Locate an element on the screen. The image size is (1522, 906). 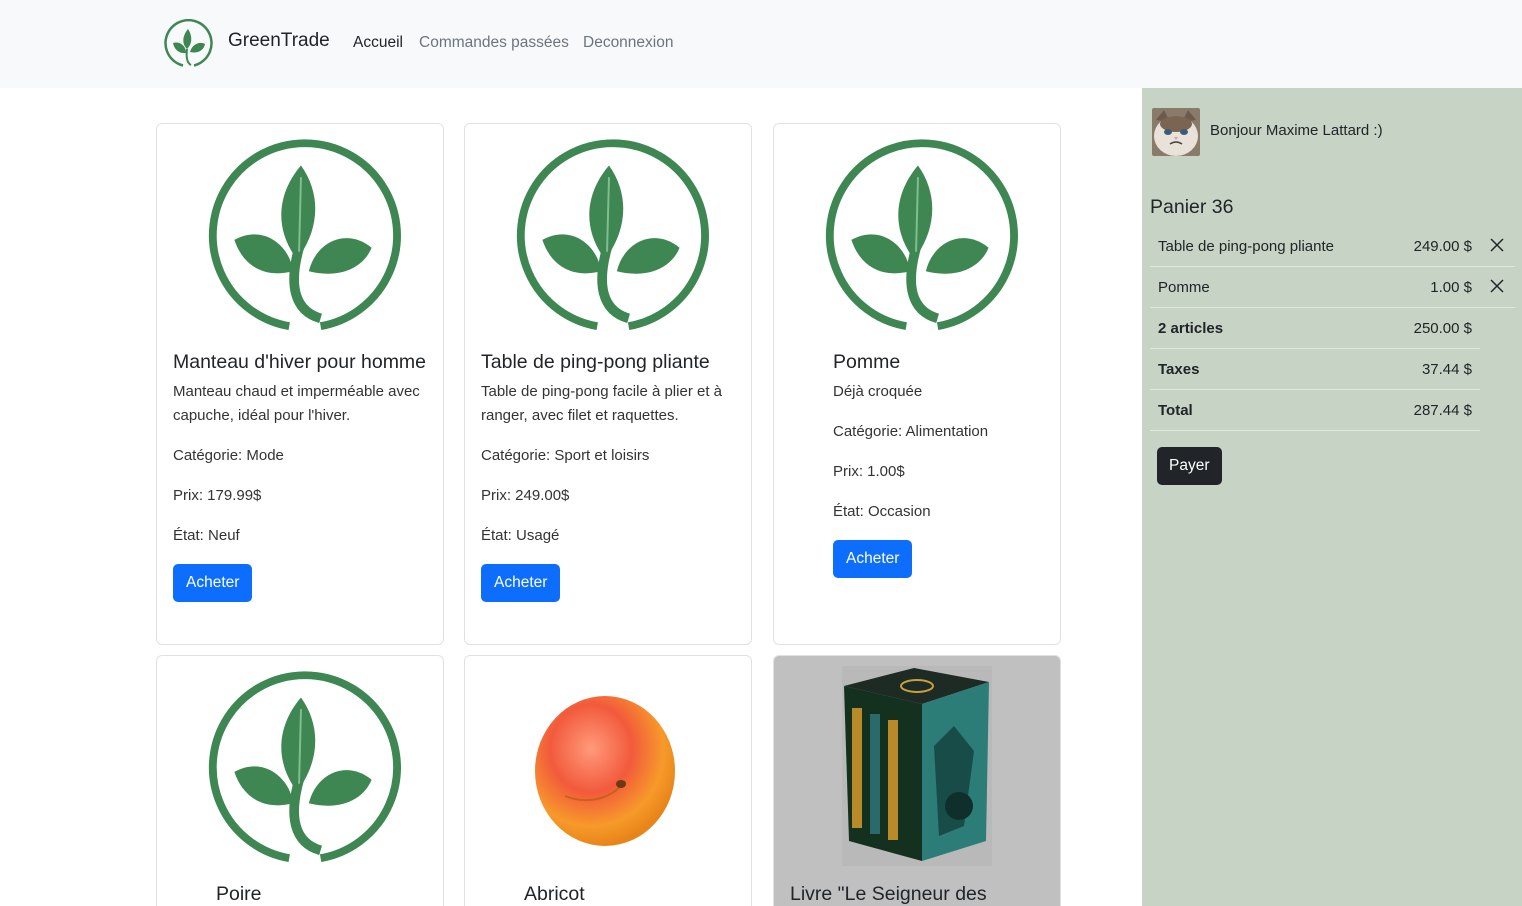
summary-label: 2 articles is located at coordinates (1191, 328).